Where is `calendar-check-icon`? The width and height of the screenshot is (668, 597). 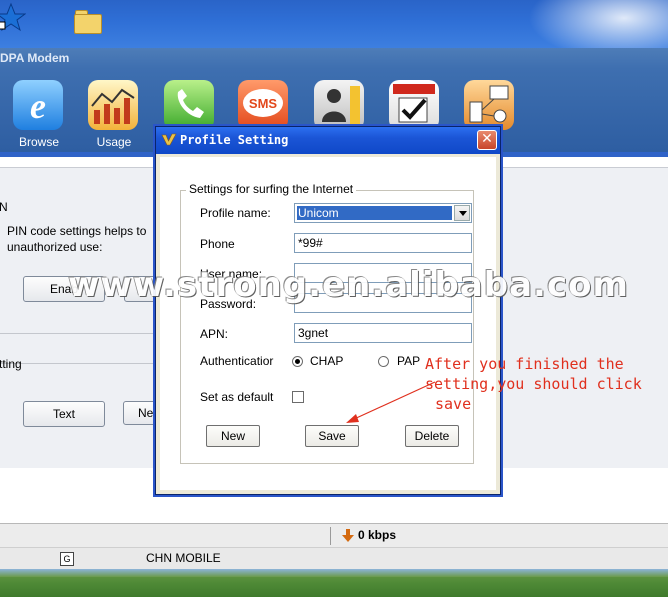 calendar-check-icon is located at coordinates (414, 105).